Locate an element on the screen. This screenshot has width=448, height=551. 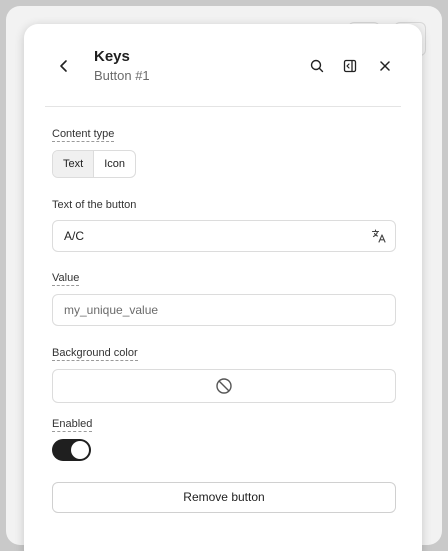
panel-toggle-button is located at coordinates (350, 66).